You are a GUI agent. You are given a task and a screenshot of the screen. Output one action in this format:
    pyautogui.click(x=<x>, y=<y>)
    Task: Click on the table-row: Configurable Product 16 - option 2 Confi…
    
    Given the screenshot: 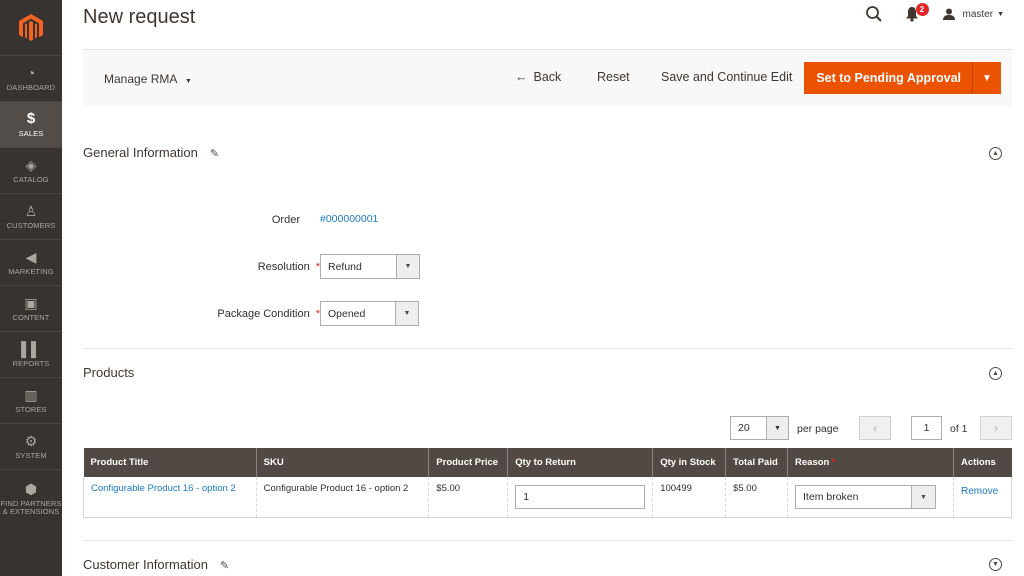 What is the action you would take?
    pyautogui.click(x=548, y=497)
    